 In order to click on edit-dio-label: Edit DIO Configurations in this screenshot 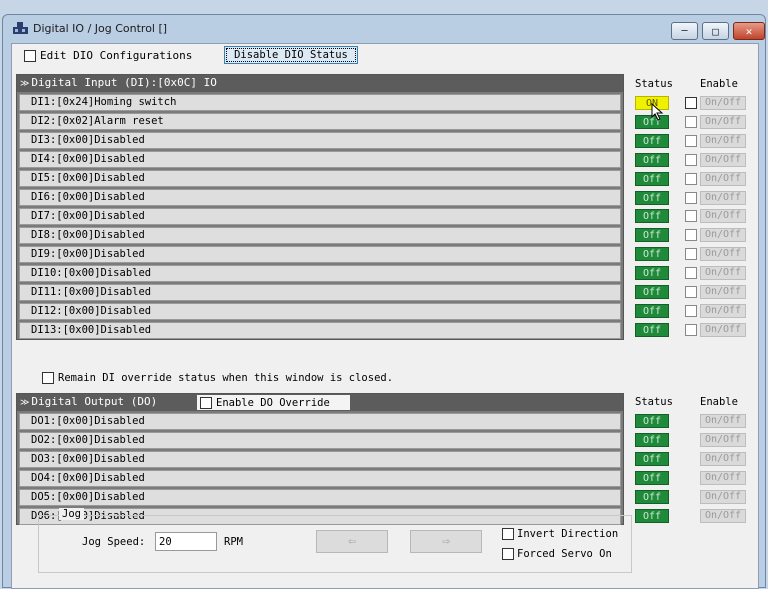, I will do `click(116, 55)`.